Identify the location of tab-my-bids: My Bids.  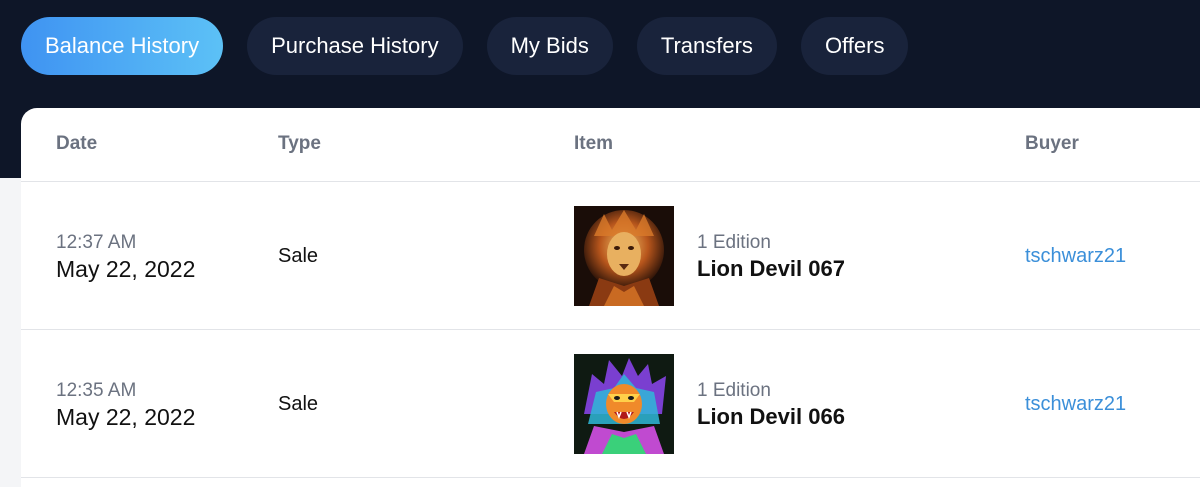
(549, 46).